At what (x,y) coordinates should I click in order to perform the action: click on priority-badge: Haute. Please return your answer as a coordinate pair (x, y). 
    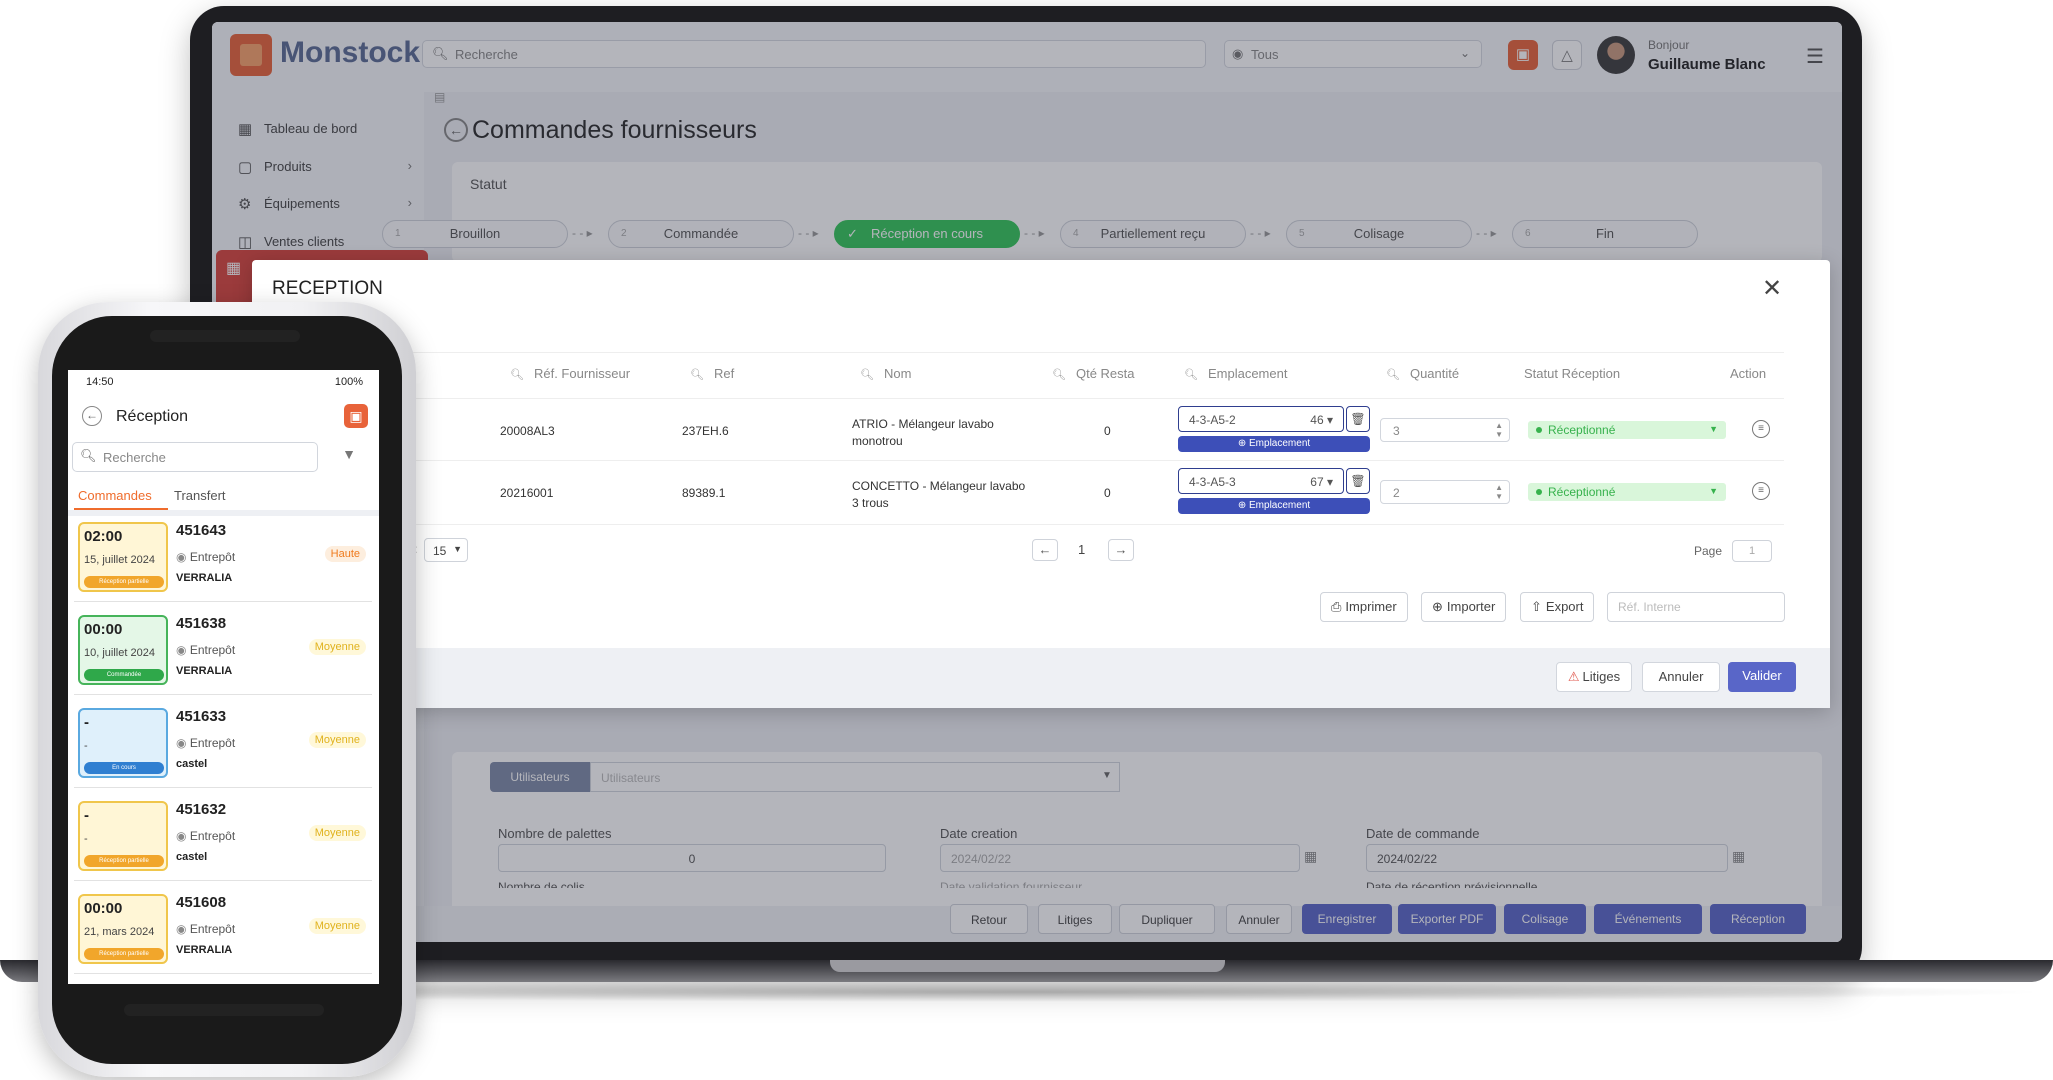
    Looking at the image, I should click on (345, 554).